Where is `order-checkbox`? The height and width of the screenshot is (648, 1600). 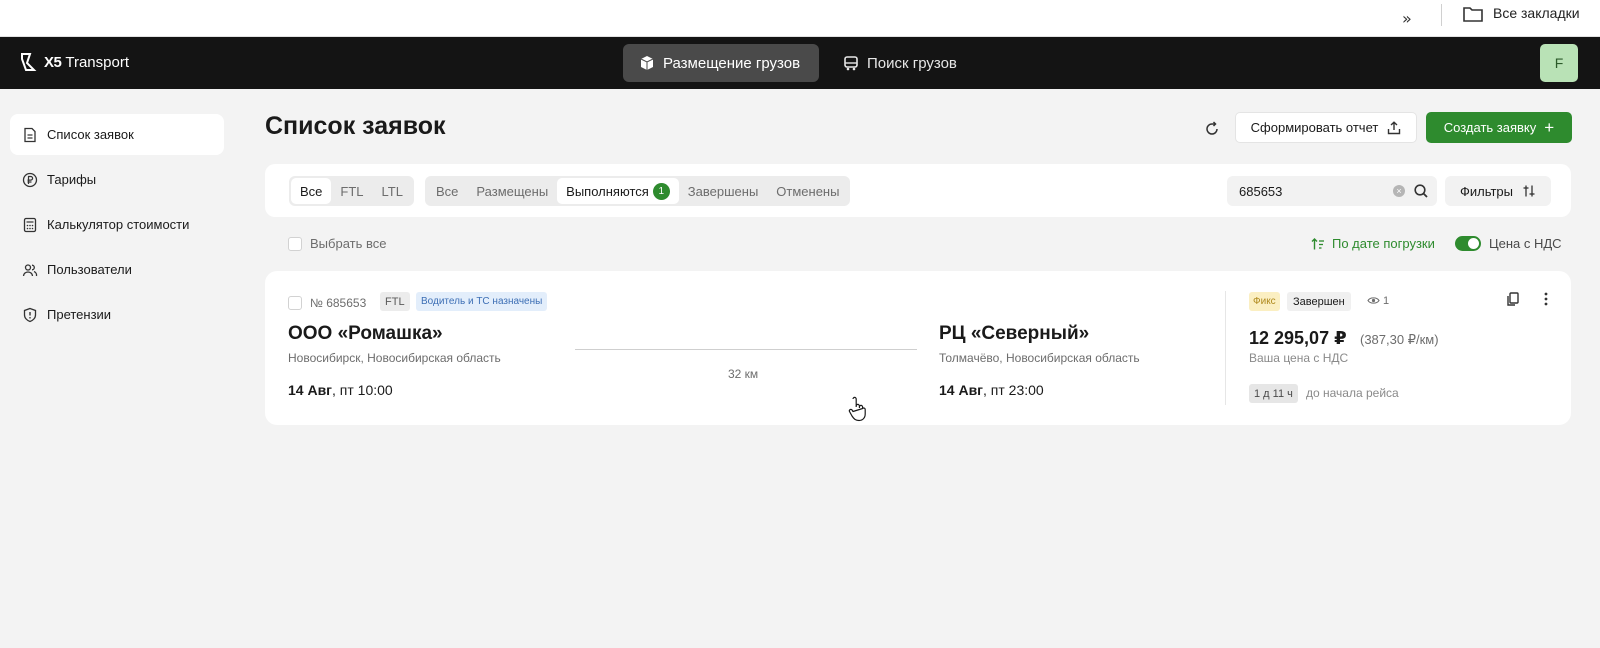 order-checkbox is located at coordinates (295, 303).